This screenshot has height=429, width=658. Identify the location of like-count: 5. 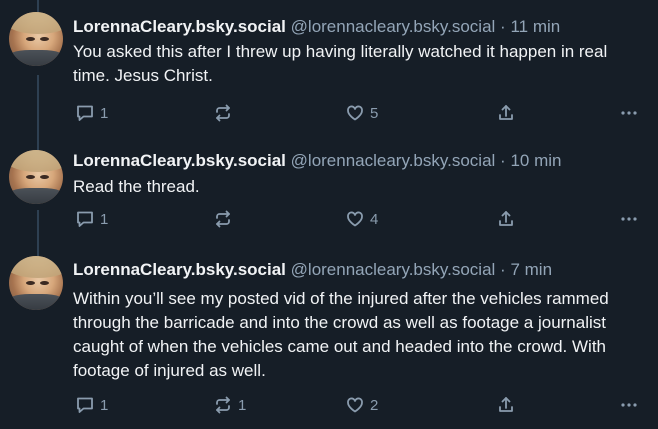
(374, 113).